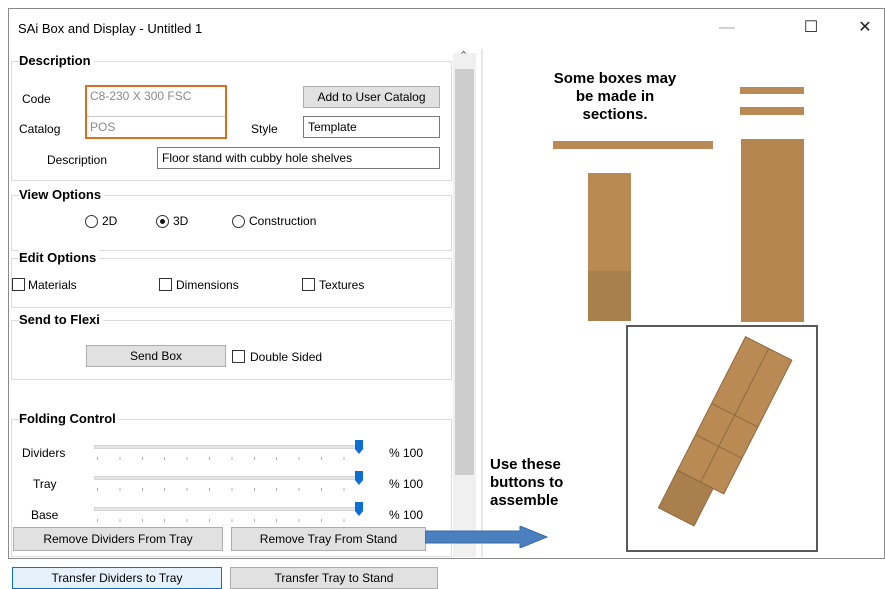  What do you see at coordinates (406, 484) in the screenshot?
I see `tray-value: % 100` at bounding box center [406, 484].